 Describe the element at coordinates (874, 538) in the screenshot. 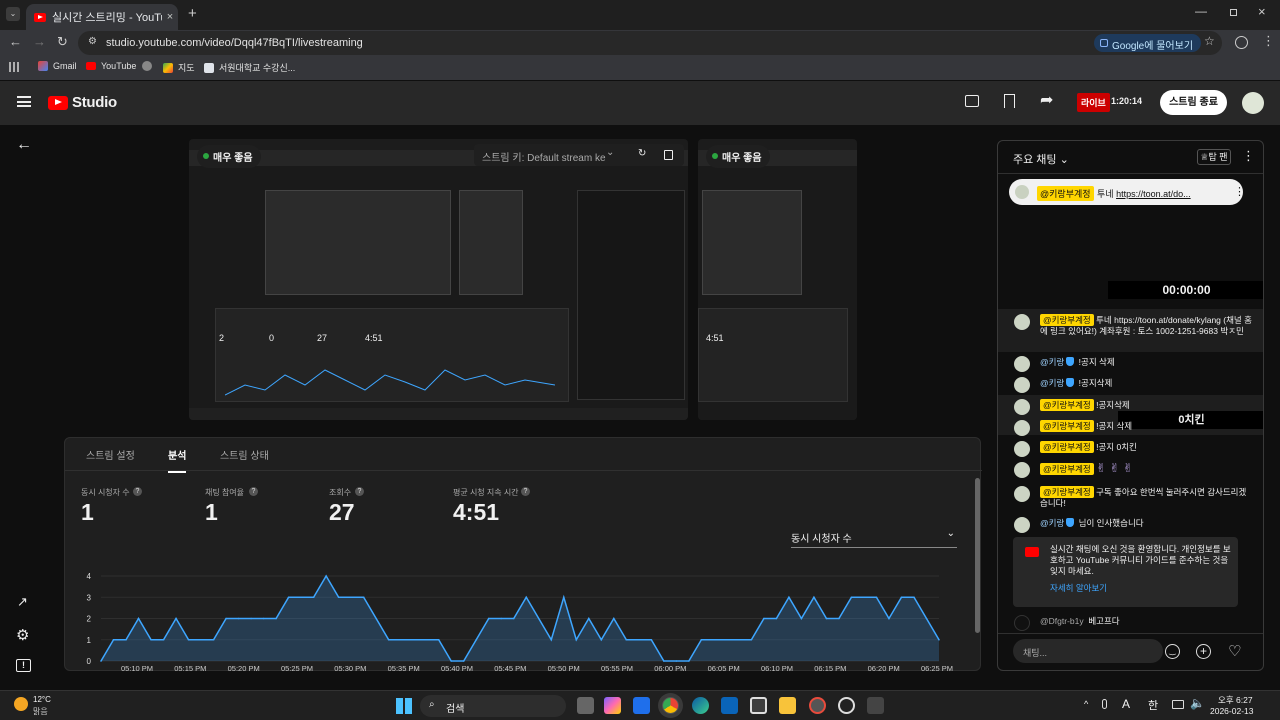

I see `metric-dropdown: 동시 시청자 수 ⌄` at that location.